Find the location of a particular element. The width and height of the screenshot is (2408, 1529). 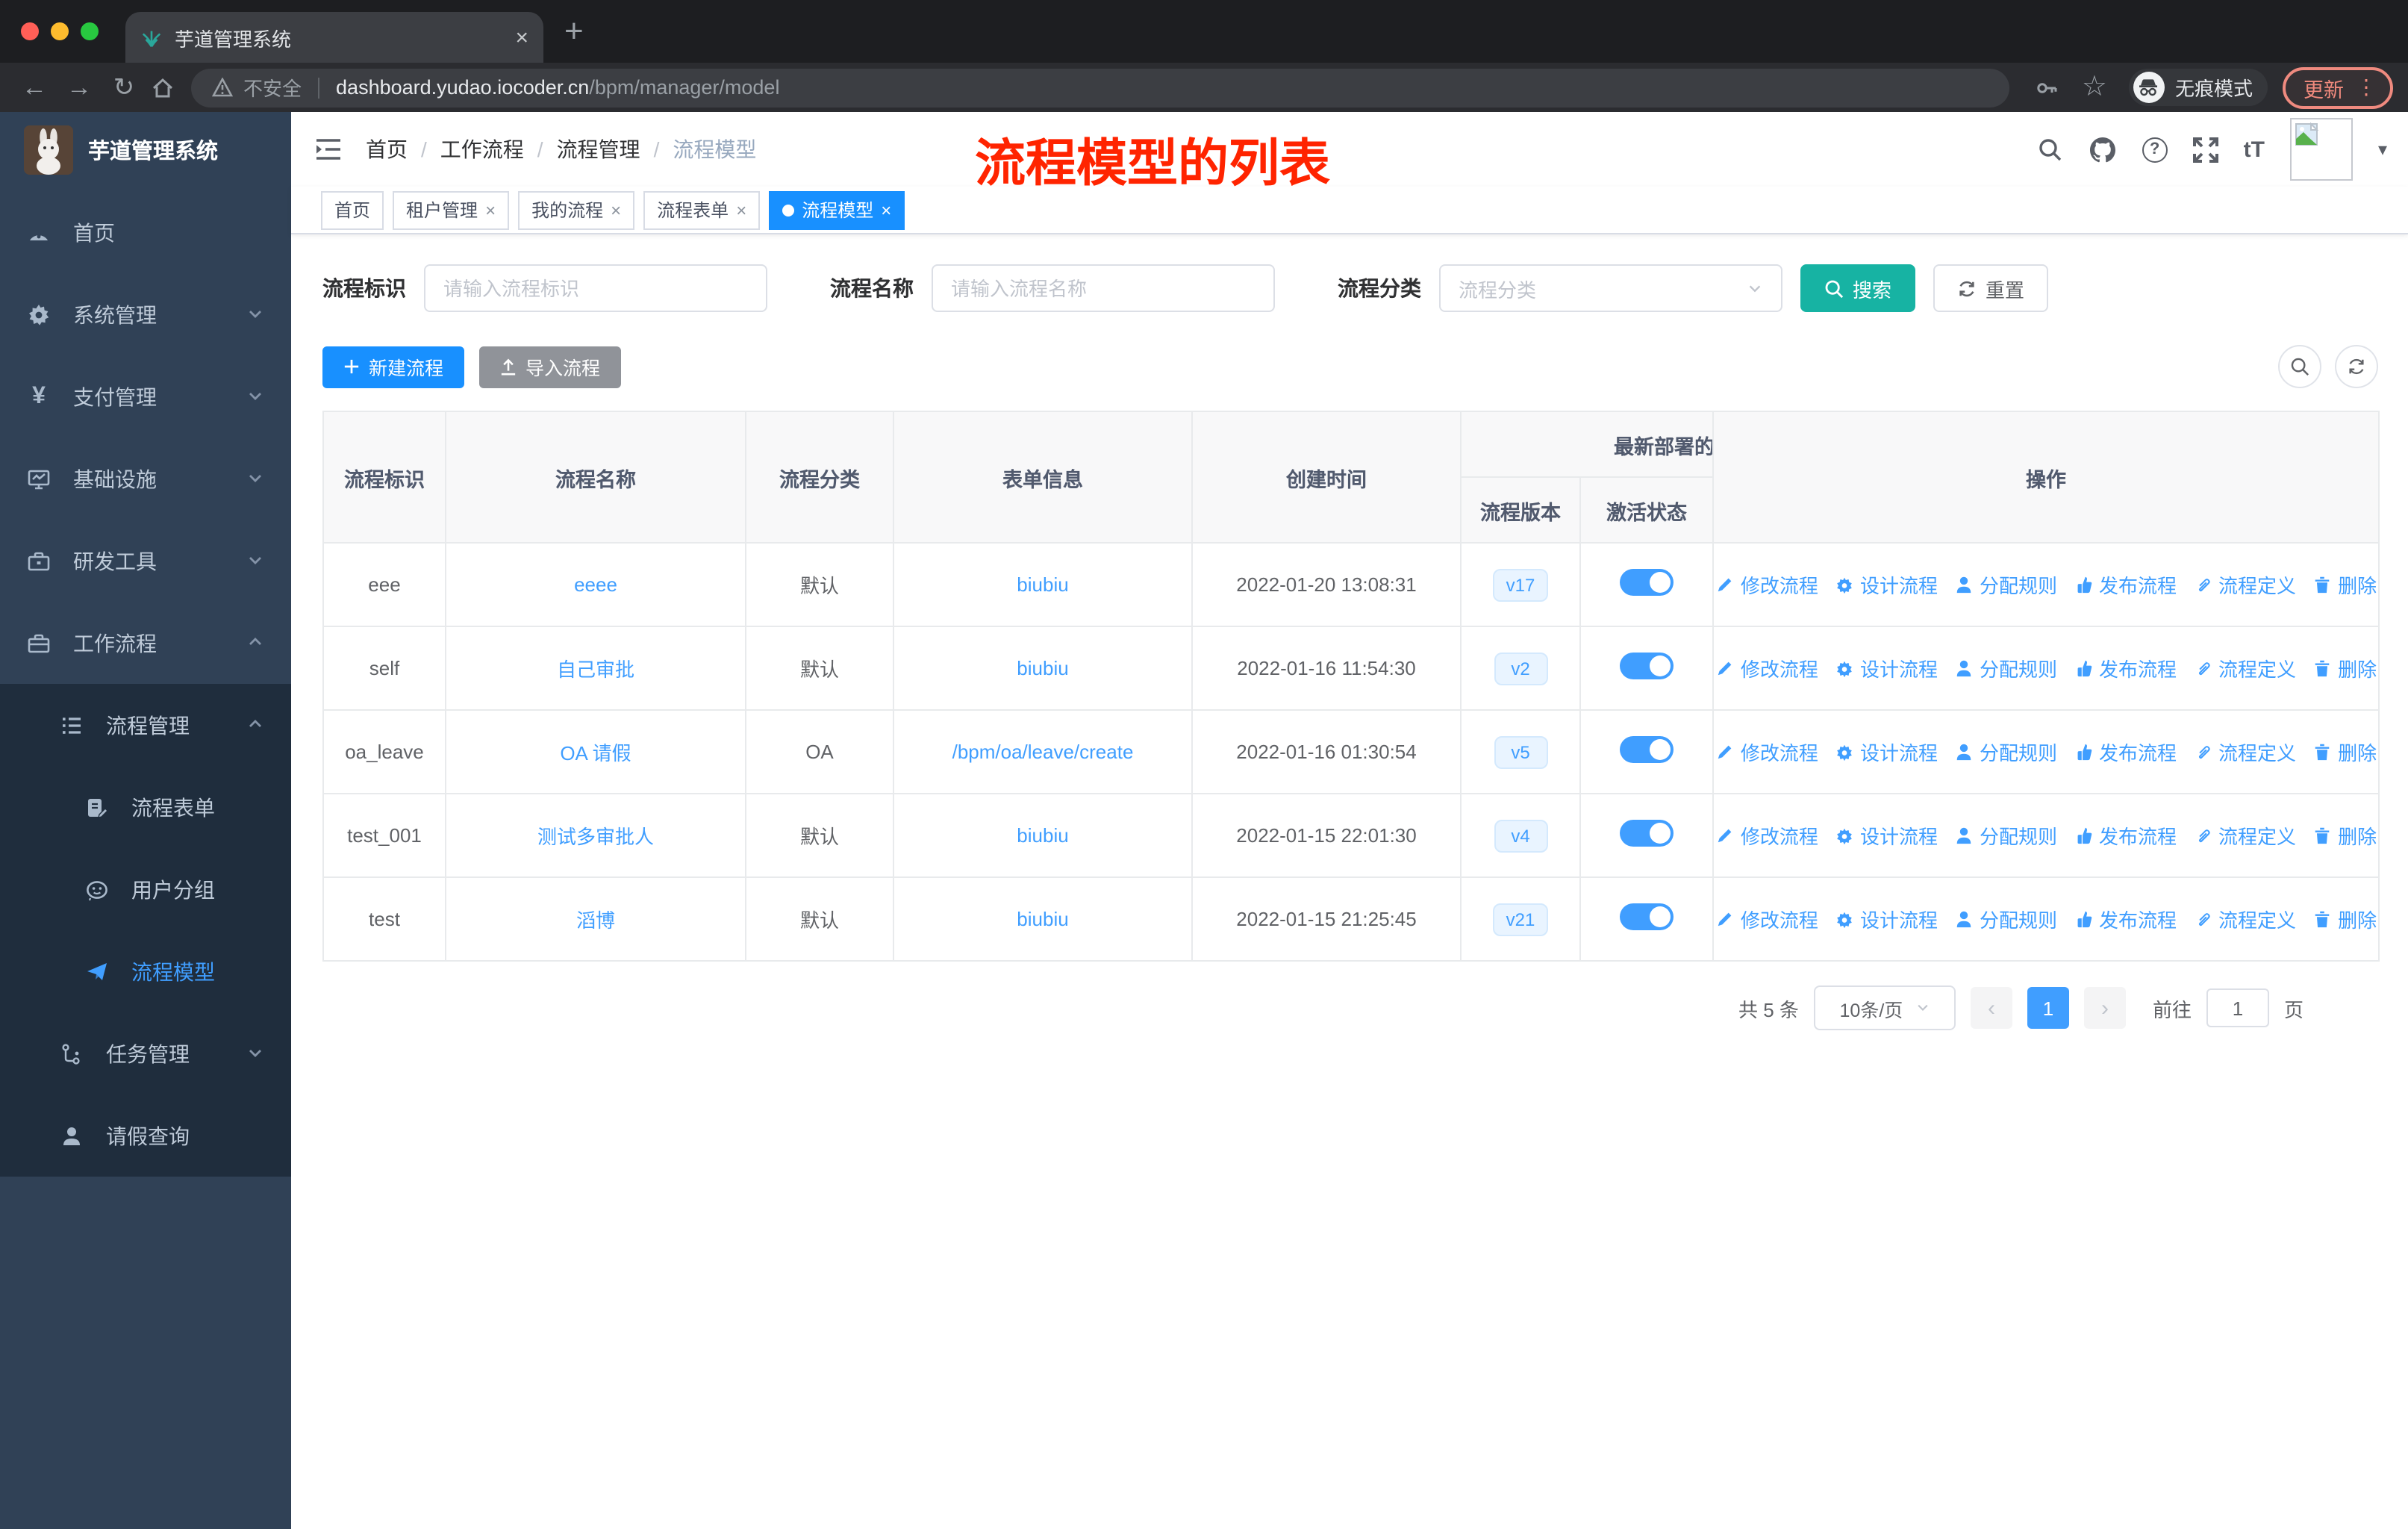

forward-icon: → is located at coordinates (79, 87).